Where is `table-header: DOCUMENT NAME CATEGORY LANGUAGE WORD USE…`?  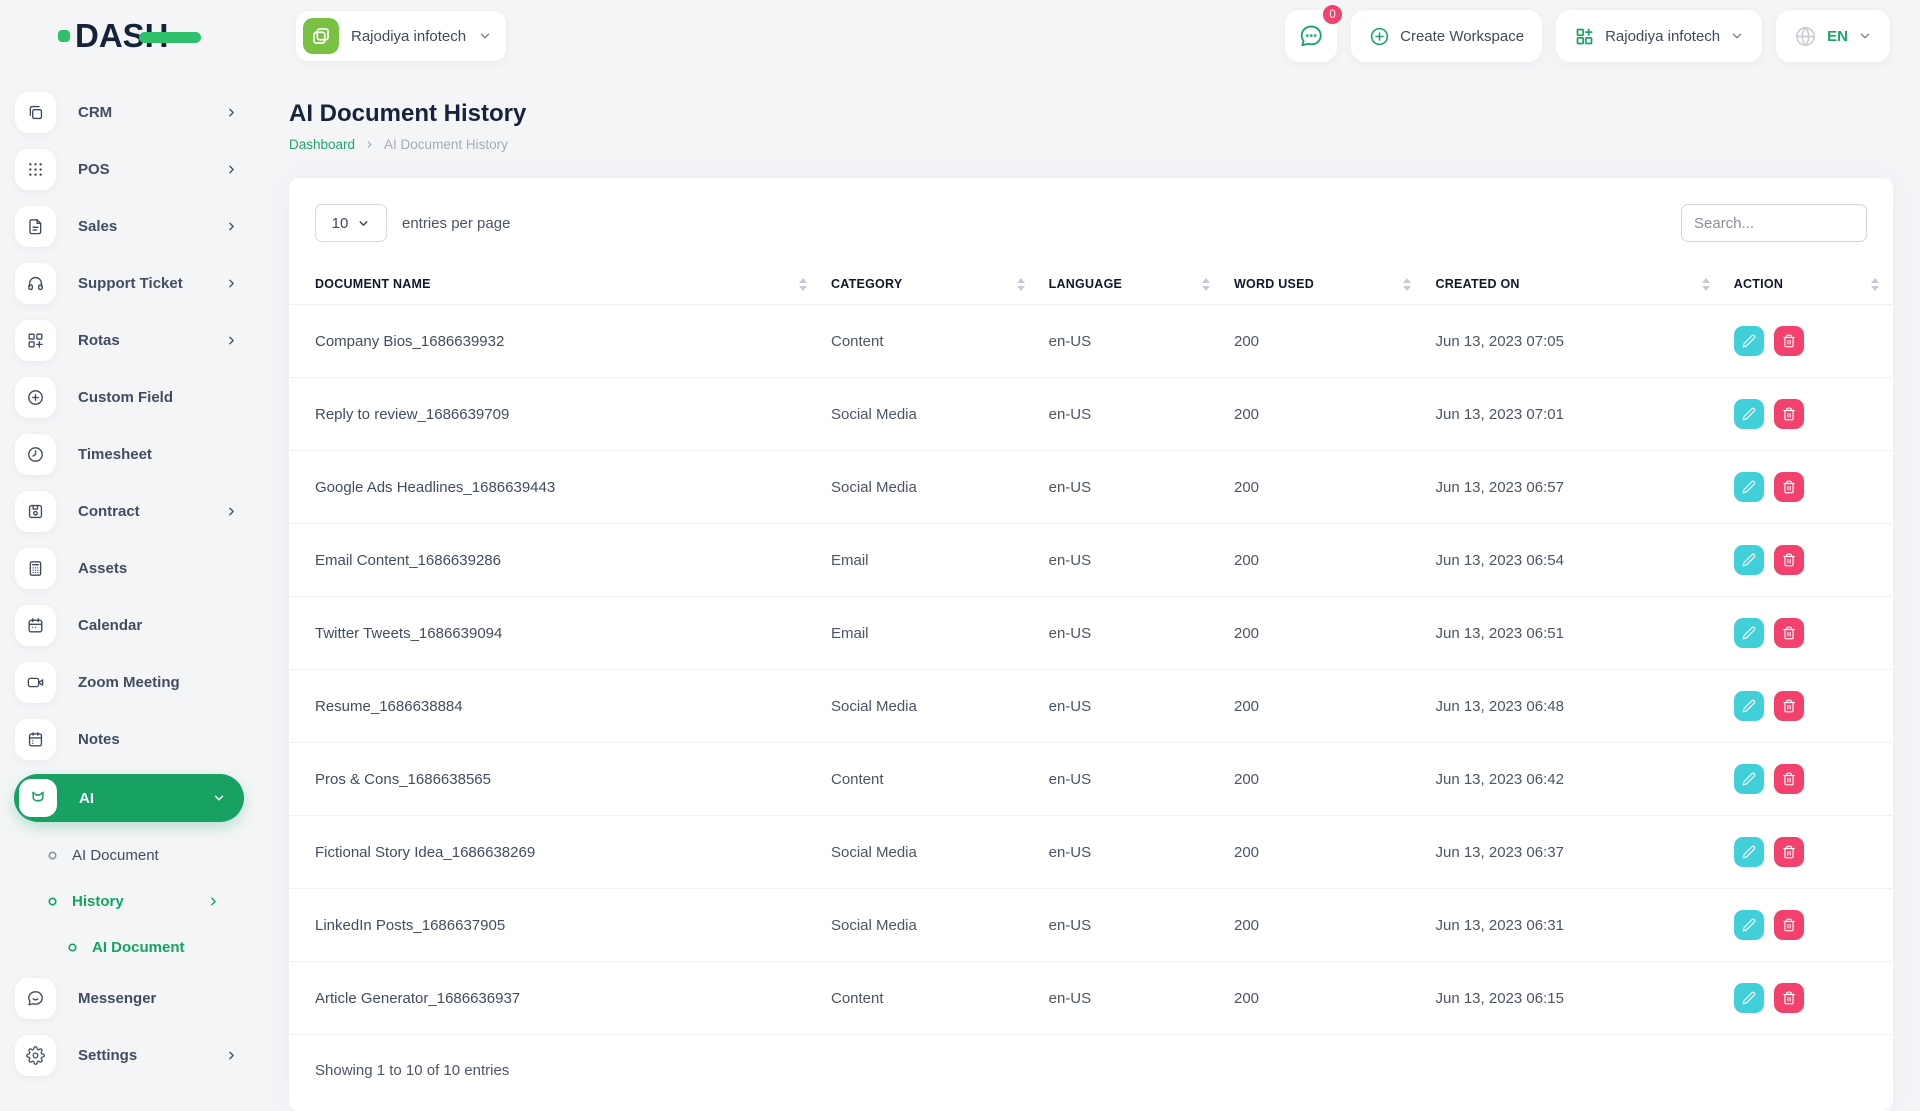
table-header: DOCUMENT NAME CATEGORY LANGUAGE WORD USE… is located at coordinates (1091, 284).